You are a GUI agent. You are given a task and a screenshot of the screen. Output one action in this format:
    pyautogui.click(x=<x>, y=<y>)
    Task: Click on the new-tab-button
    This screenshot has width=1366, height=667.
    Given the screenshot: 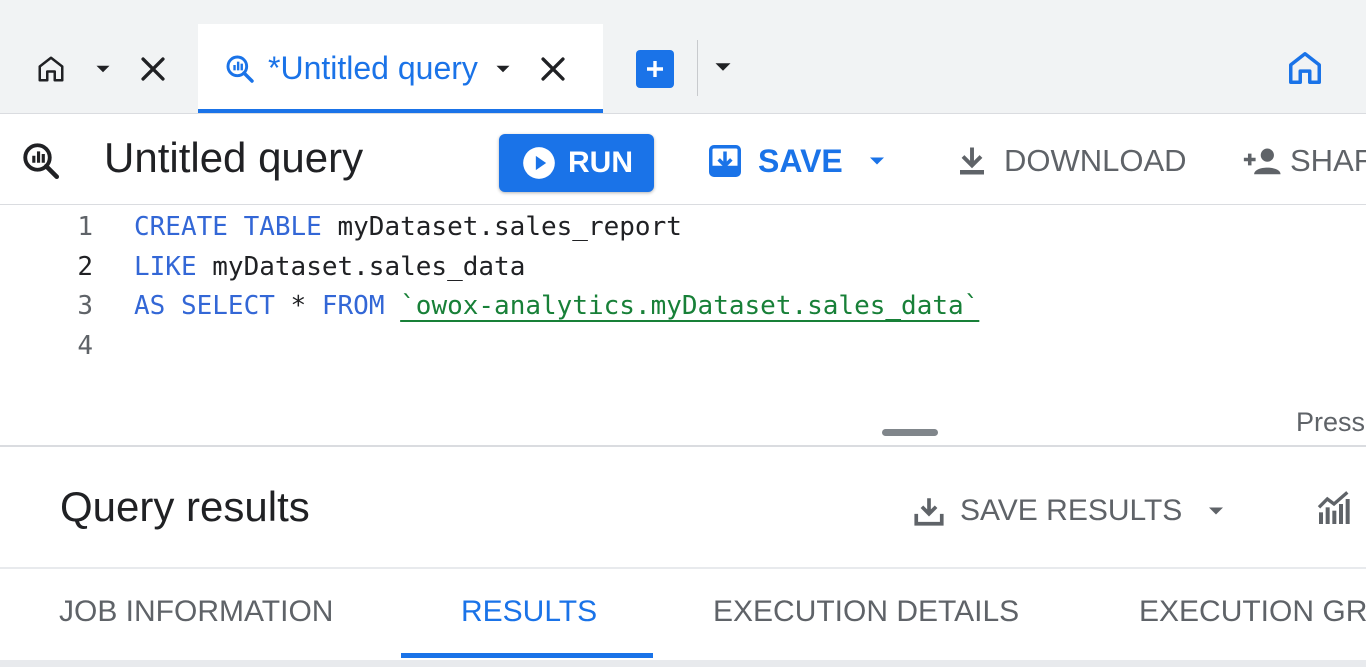 What is the action you would take?
    pyautogui.click(x=655, y=69)
    